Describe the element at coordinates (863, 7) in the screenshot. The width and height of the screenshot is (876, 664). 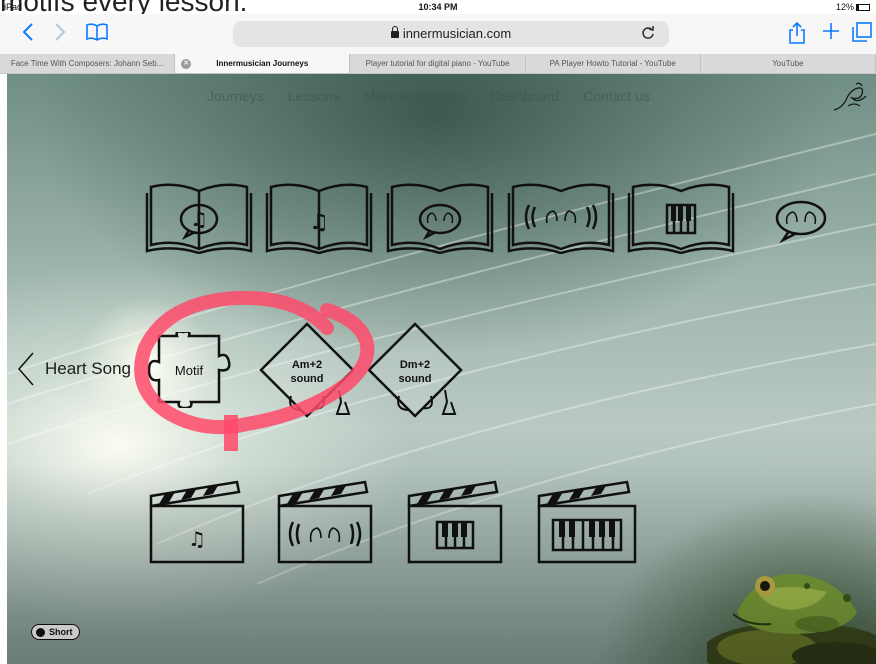
I see `battery-icon` at that location.